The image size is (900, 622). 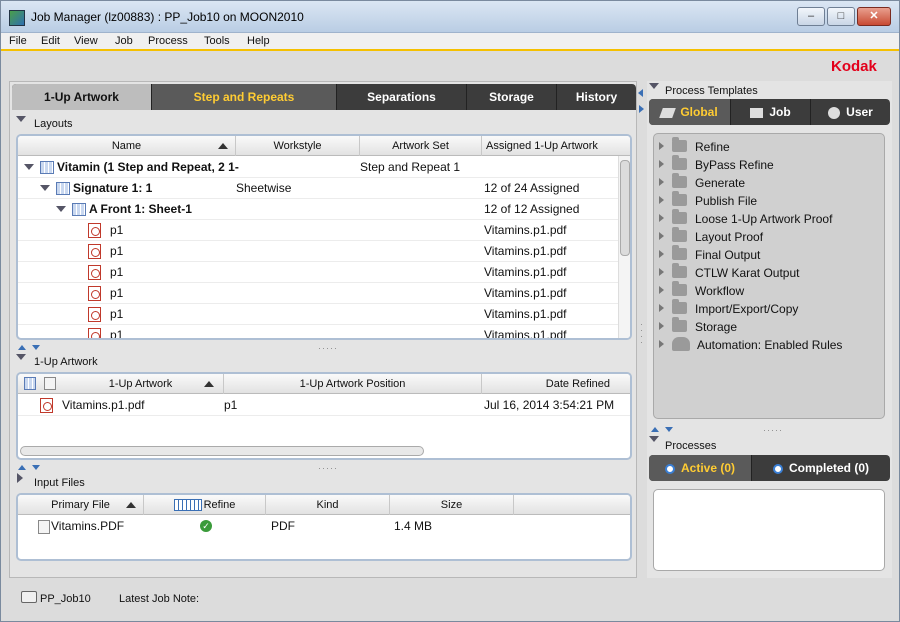 What do you see at coordinates (771, 112) in the screenshot?
I see `tab-job: Job` at bounding box center [771, 112].